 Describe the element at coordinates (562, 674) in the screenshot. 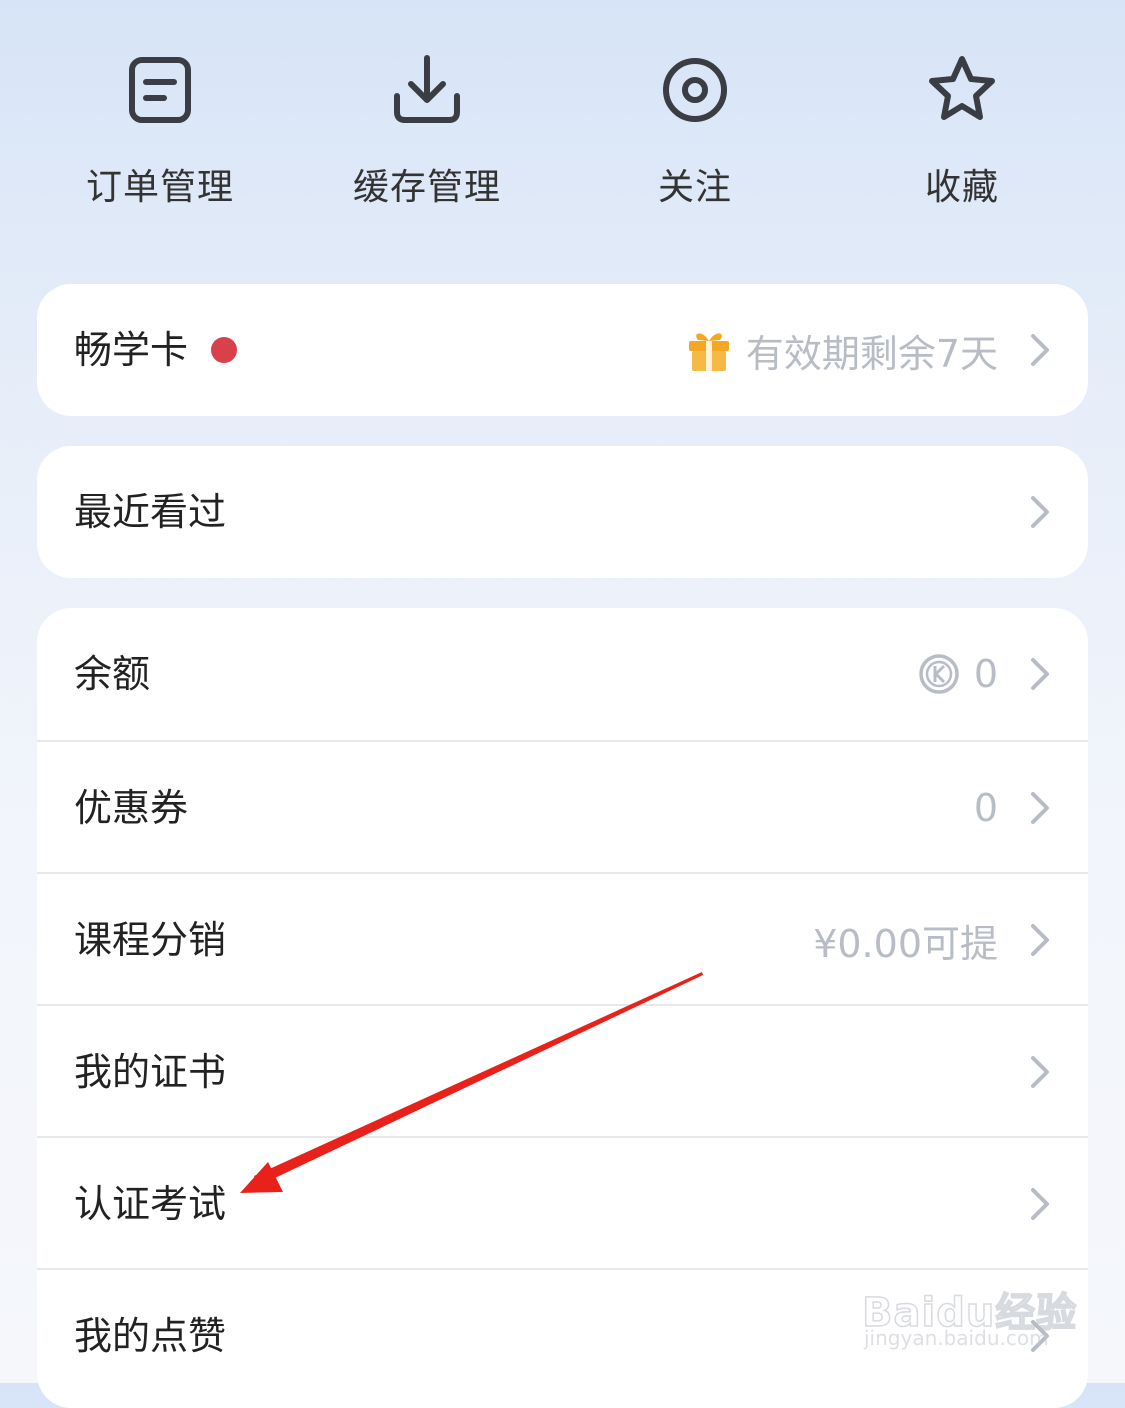

I see `balance-row: 余额 0` at that location.